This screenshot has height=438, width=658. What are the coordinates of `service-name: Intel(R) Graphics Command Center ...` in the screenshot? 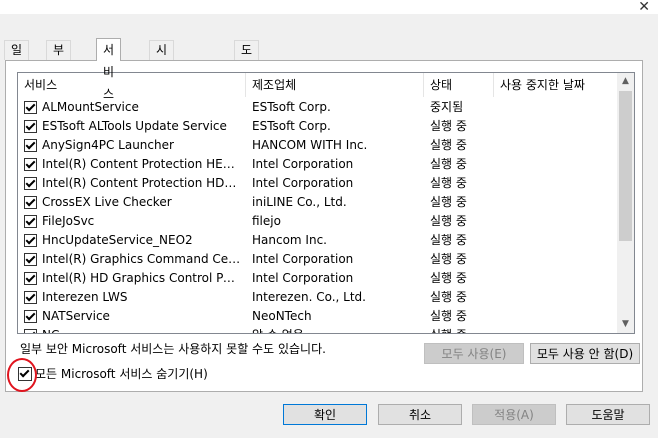 It's located at (142, 259).